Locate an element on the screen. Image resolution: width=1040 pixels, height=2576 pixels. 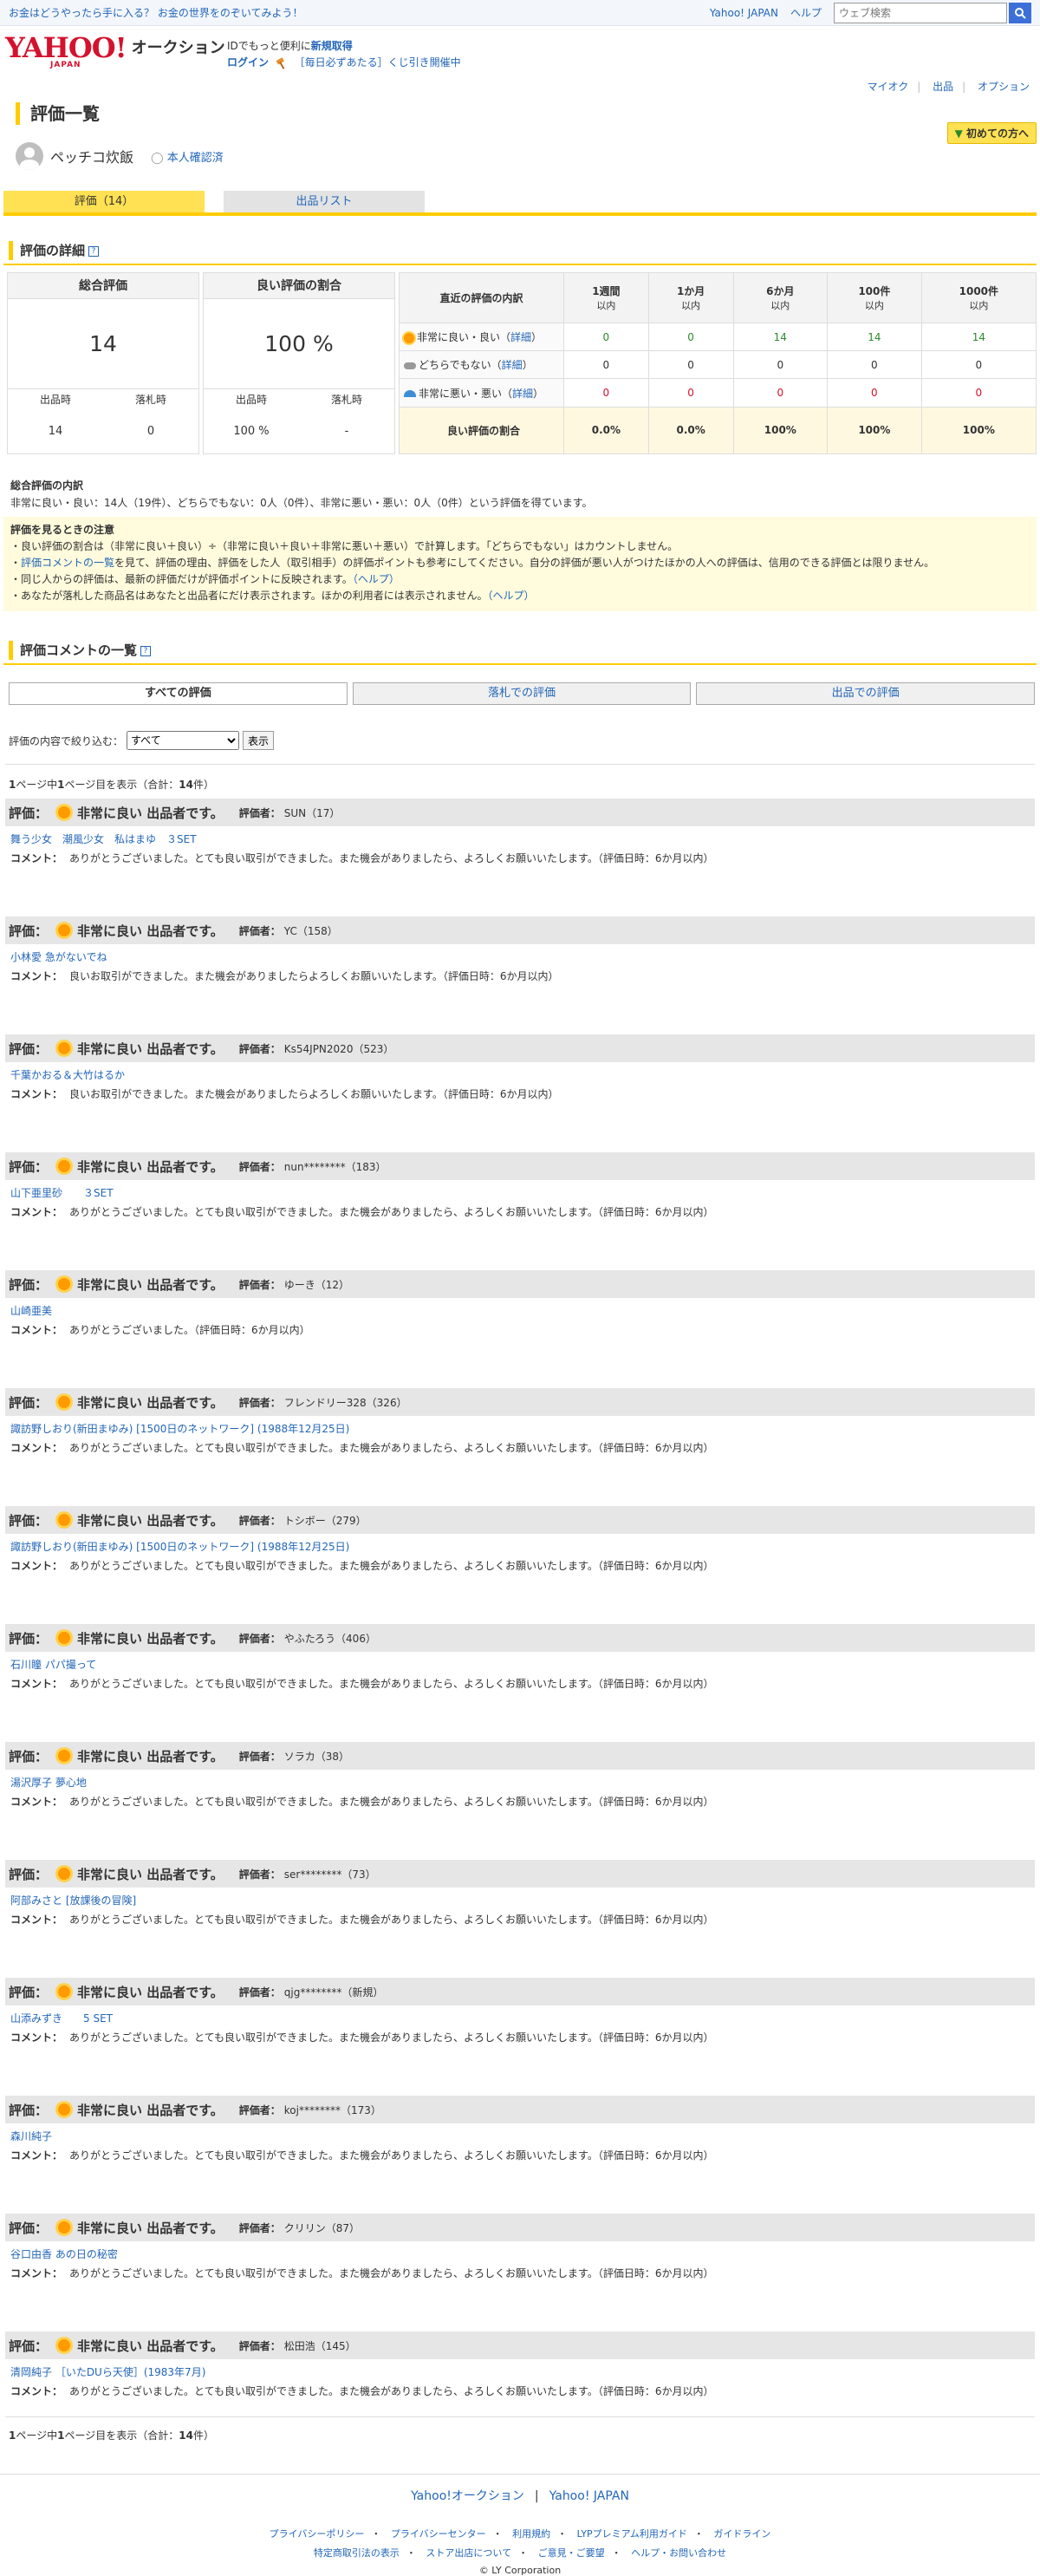
footer-auction-link: Yahoo!オークション is located at coordinates (467, 2496).